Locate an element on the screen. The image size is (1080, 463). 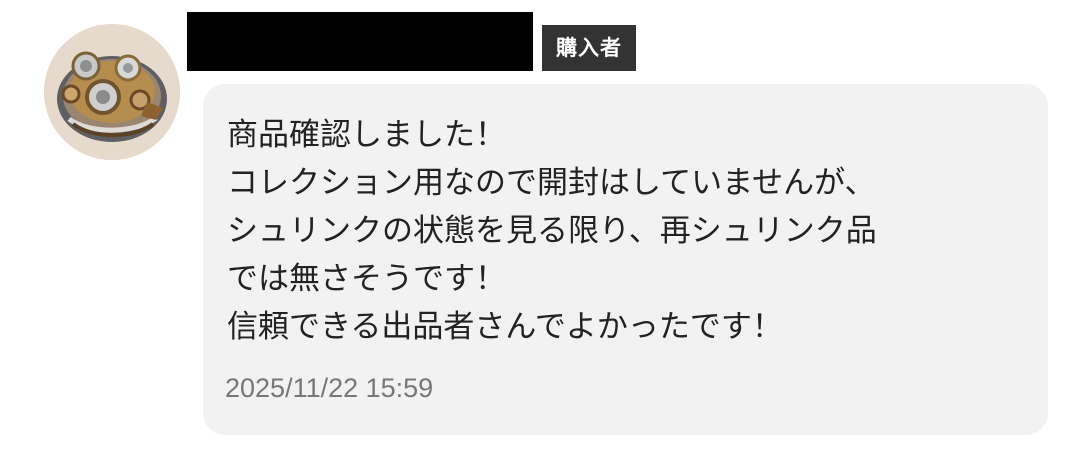
message-line: コレクション用なので開封はしていませんが、 is located at coordinates (551, 183).